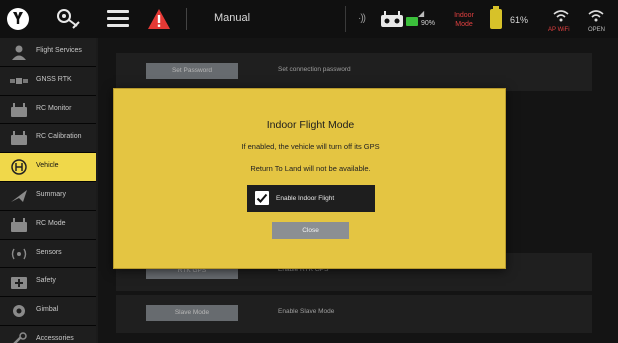 This screenshot has width=618, height=343. What do you see at coordinates (59, 137) in the screenshot?
I see `sidebar-item-label: RC Calibration` at bounding box center [59, 137].